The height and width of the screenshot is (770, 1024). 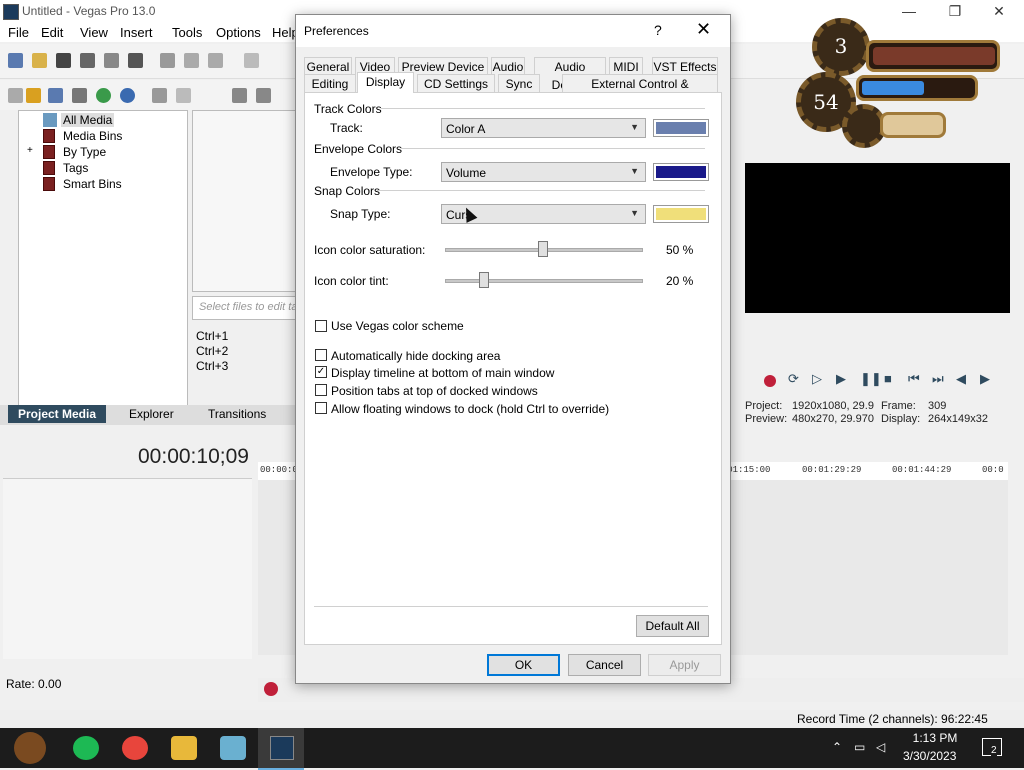 What do you see at coordinates (987, 379) in the screenshot?
I see `next-frame-icon: ▶` at bounding box center [987, 379].